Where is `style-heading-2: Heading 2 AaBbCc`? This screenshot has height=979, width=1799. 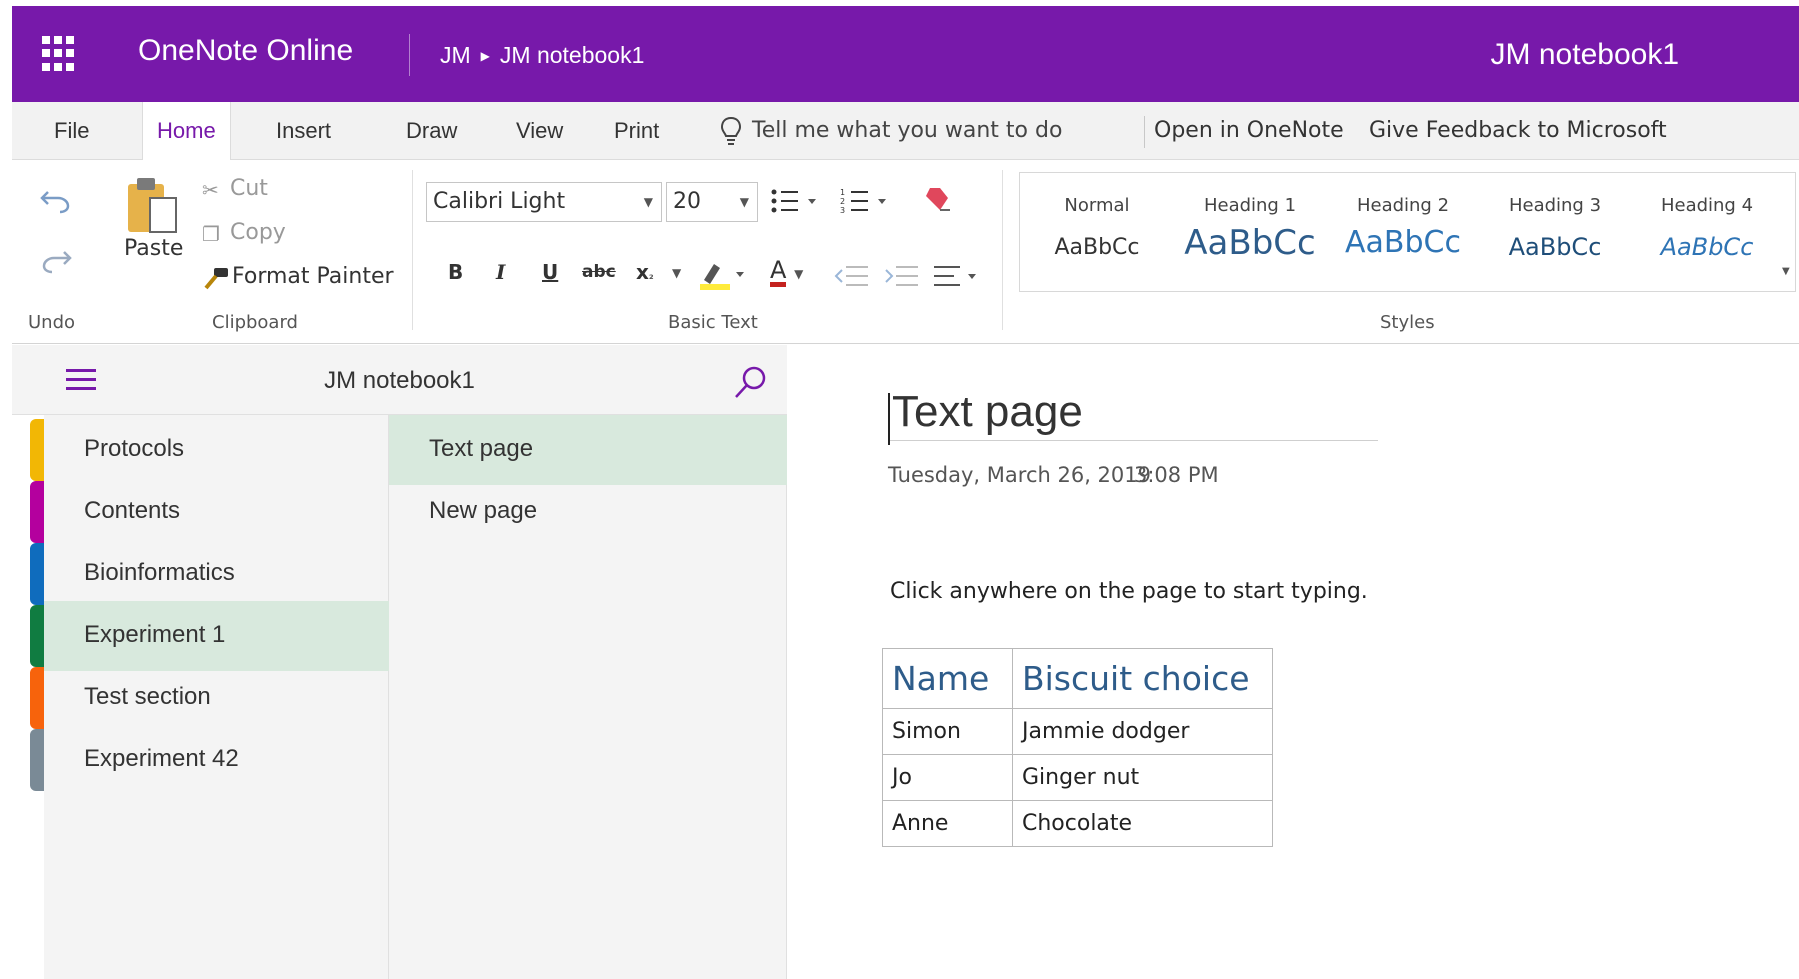 style-heading-2: Heading 2 AaBbCc is located at coordinates (1403, 232).